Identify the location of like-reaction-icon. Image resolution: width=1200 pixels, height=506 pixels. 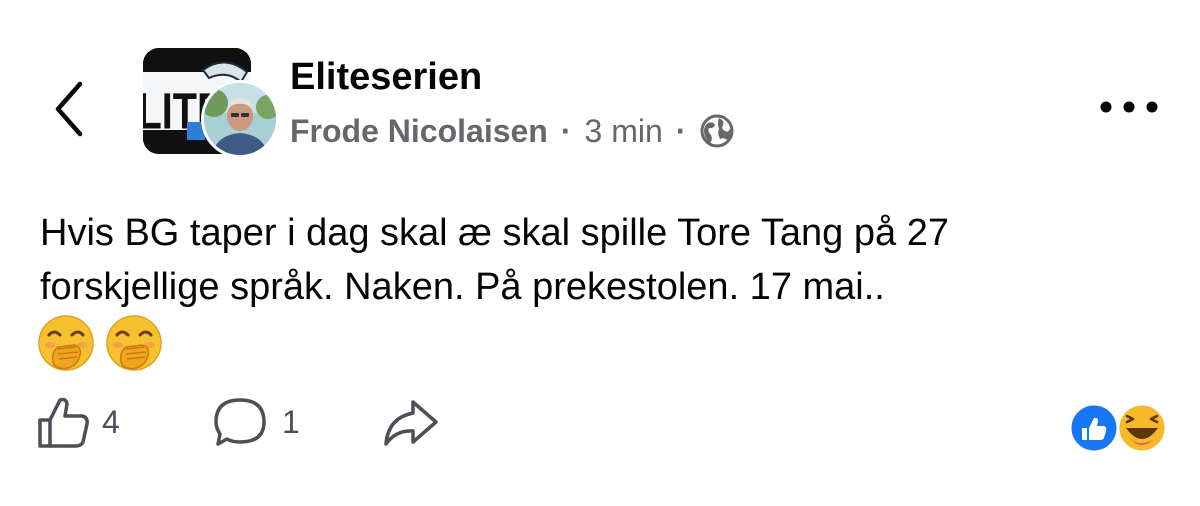
(1094, 428).